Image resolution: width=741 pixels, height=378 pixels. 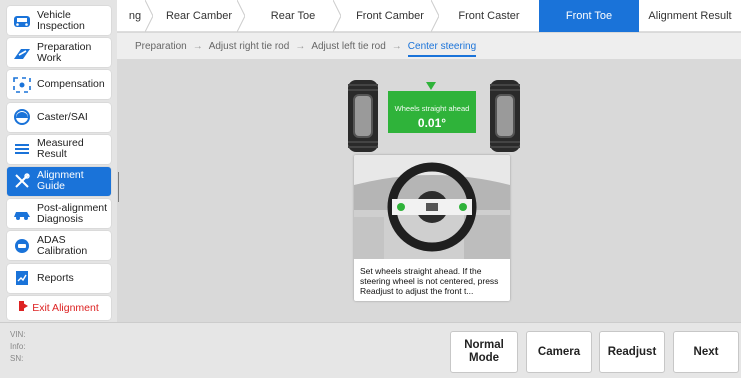 What do you see at coordinates (505, 116) in the screenshot?
I see `right-front-wheel` at bounding box center [505, 116].